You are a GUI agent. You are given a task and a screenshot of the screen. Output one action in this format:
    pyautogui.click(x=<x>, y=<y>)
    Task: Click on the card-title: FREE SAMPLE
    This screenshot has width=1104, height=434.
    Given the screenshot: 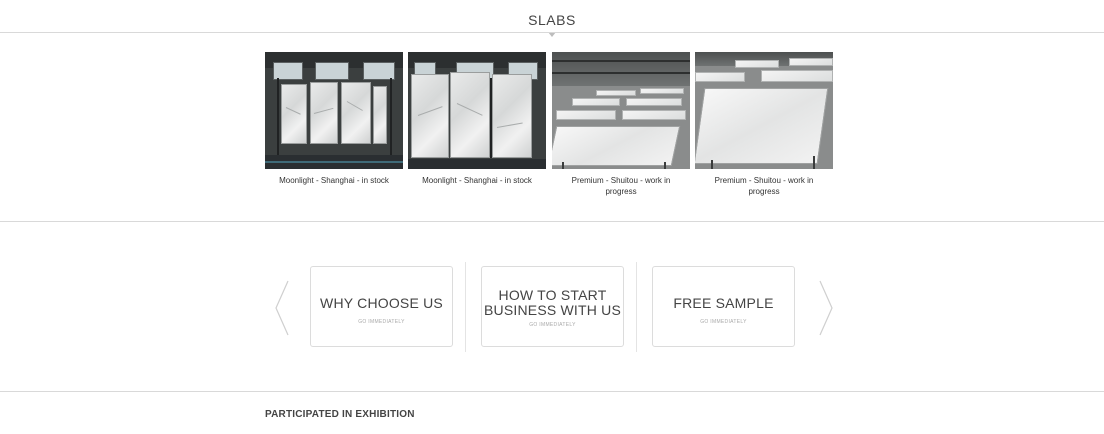 What is the action you would take?
    pyautogui.click(x=723, y=303)
    